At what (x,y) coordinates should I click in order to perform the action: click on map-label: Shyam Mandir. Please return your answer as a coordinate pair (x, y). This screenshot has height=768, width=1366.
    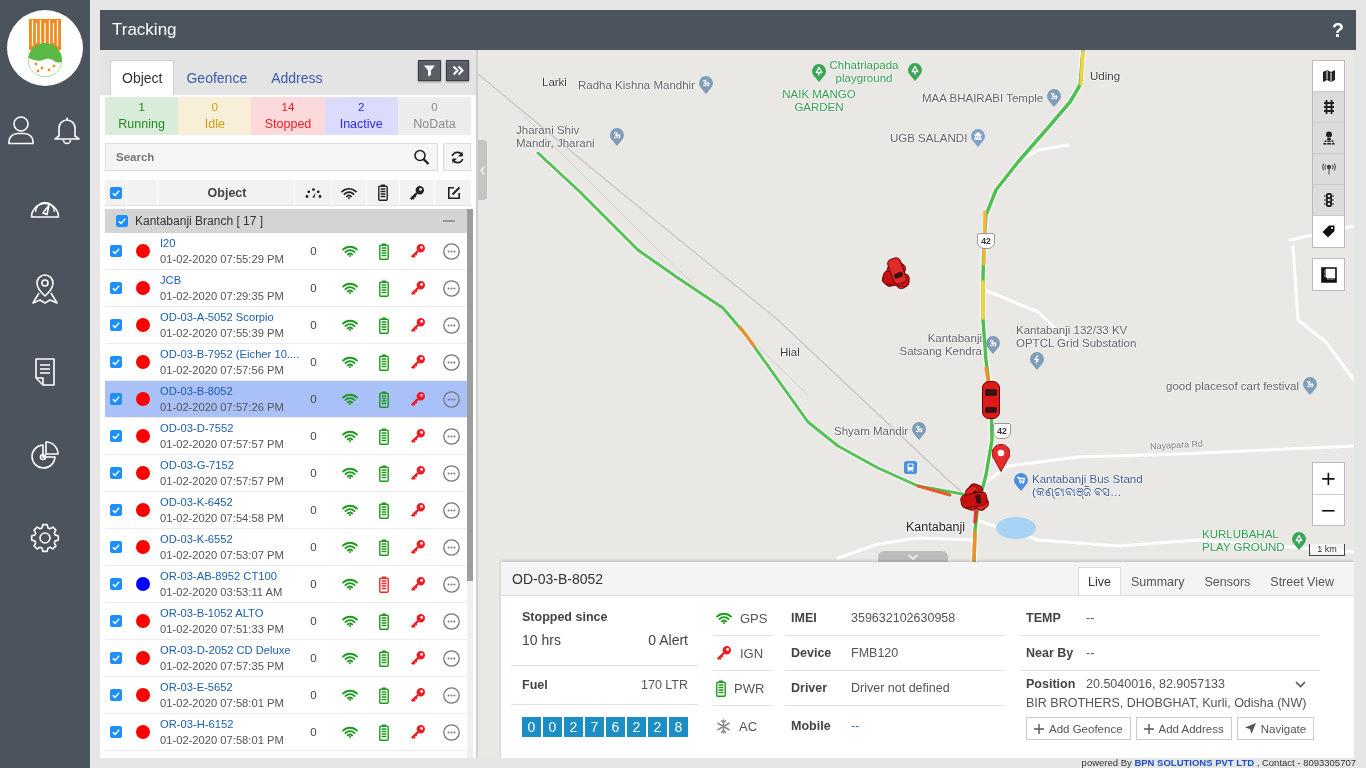
    Looking at the image, I should click on (871, 431).